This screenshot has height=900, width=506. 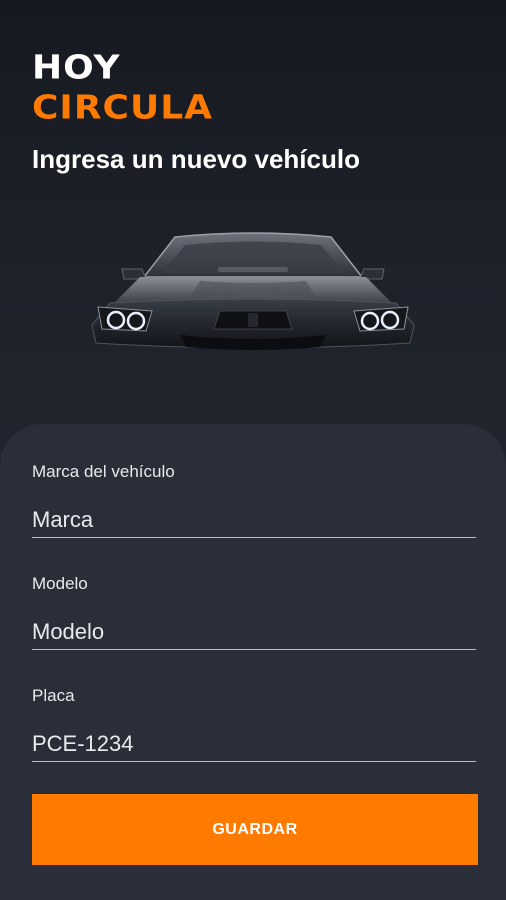 What do you see at coordinates (254, 724) in the screenshot?
I see `plate-field: Placa` at bounding box center [254, 724].